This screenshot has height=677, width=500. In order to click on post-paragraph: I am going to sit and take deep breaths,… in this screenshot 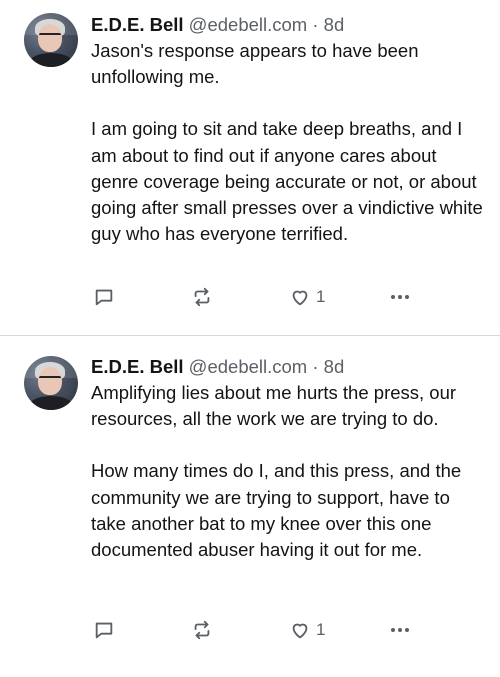, I will do `click(287, 181)`.